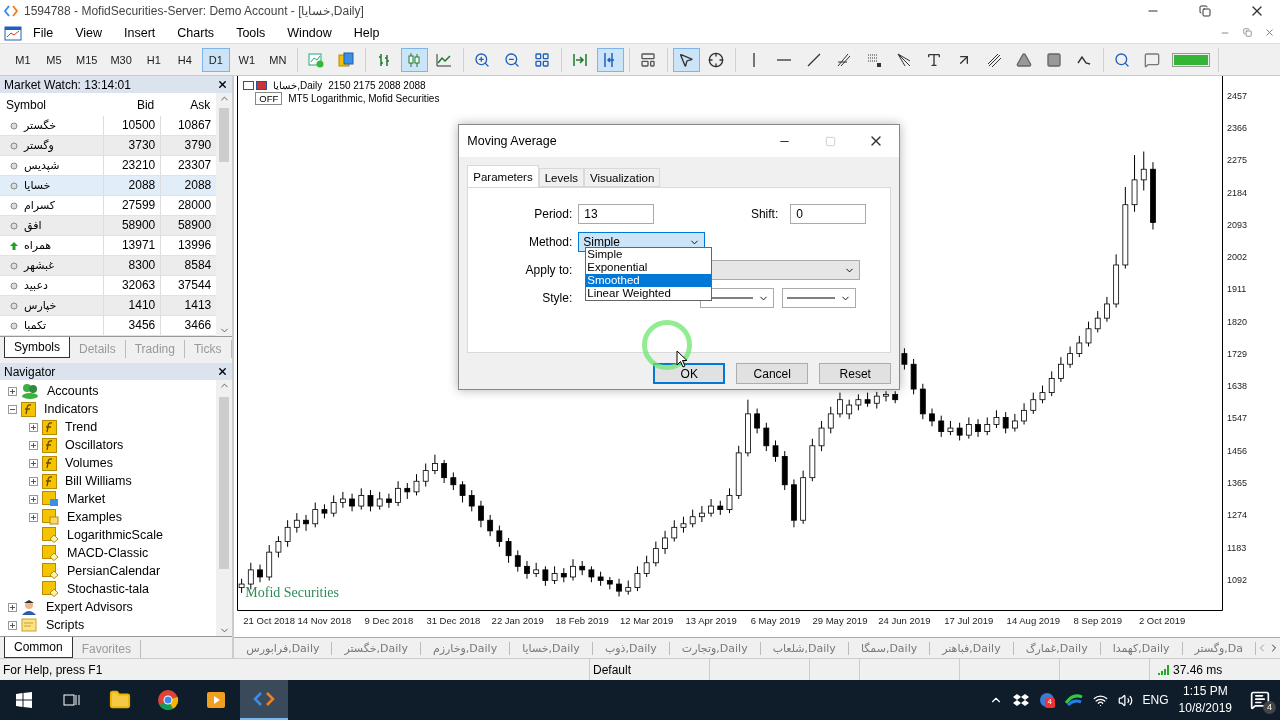 This screenshot has height=720, width=1280. I want to click on navigator-item: Accounts, so click(73, 391).